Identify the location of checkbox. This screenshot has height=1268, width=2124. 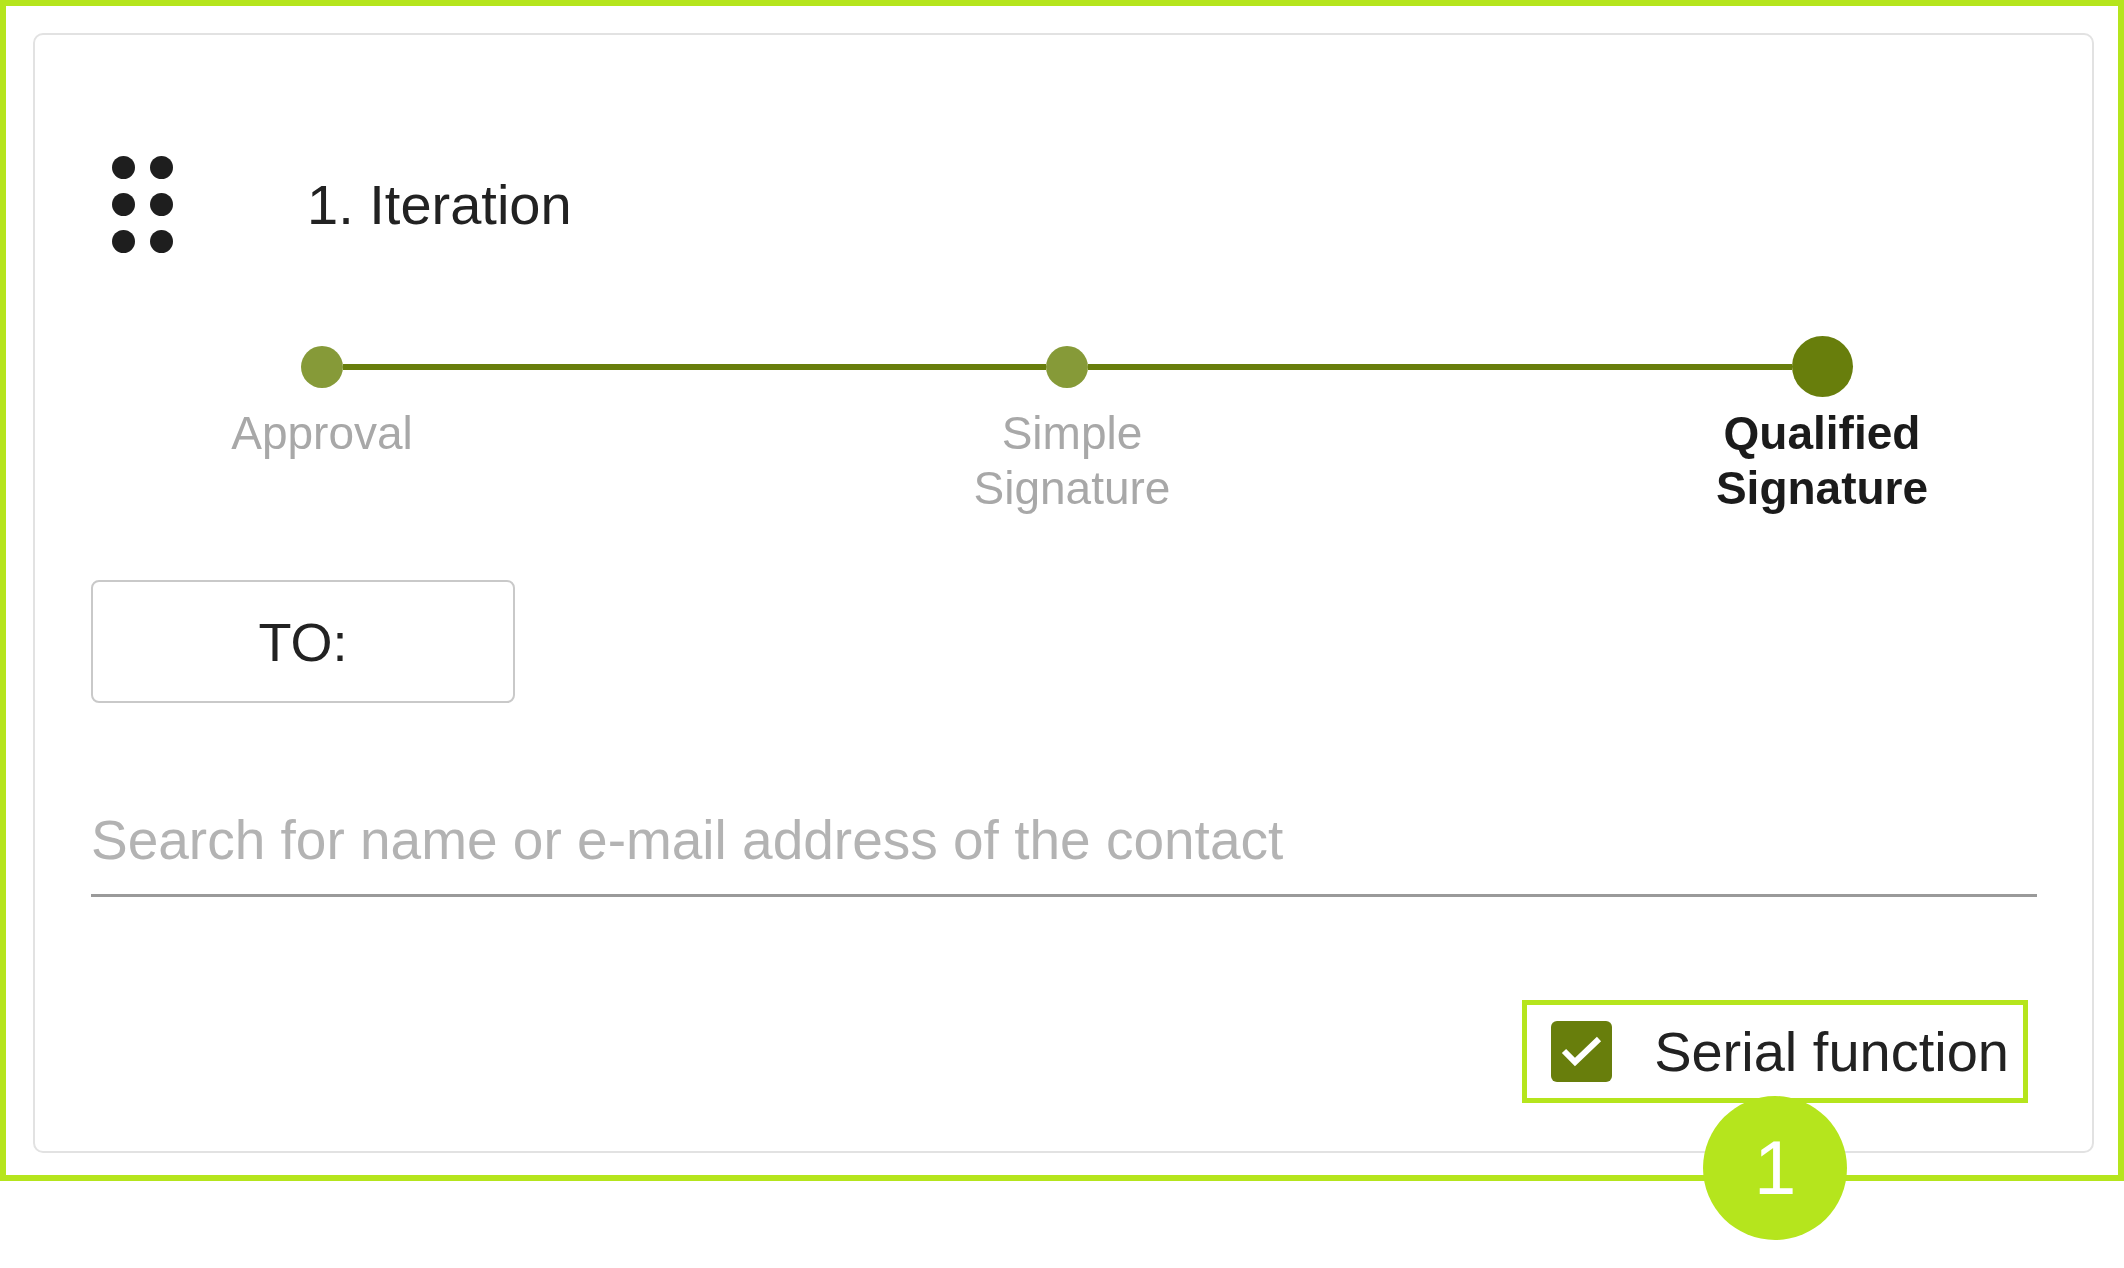
(1582, 1051).